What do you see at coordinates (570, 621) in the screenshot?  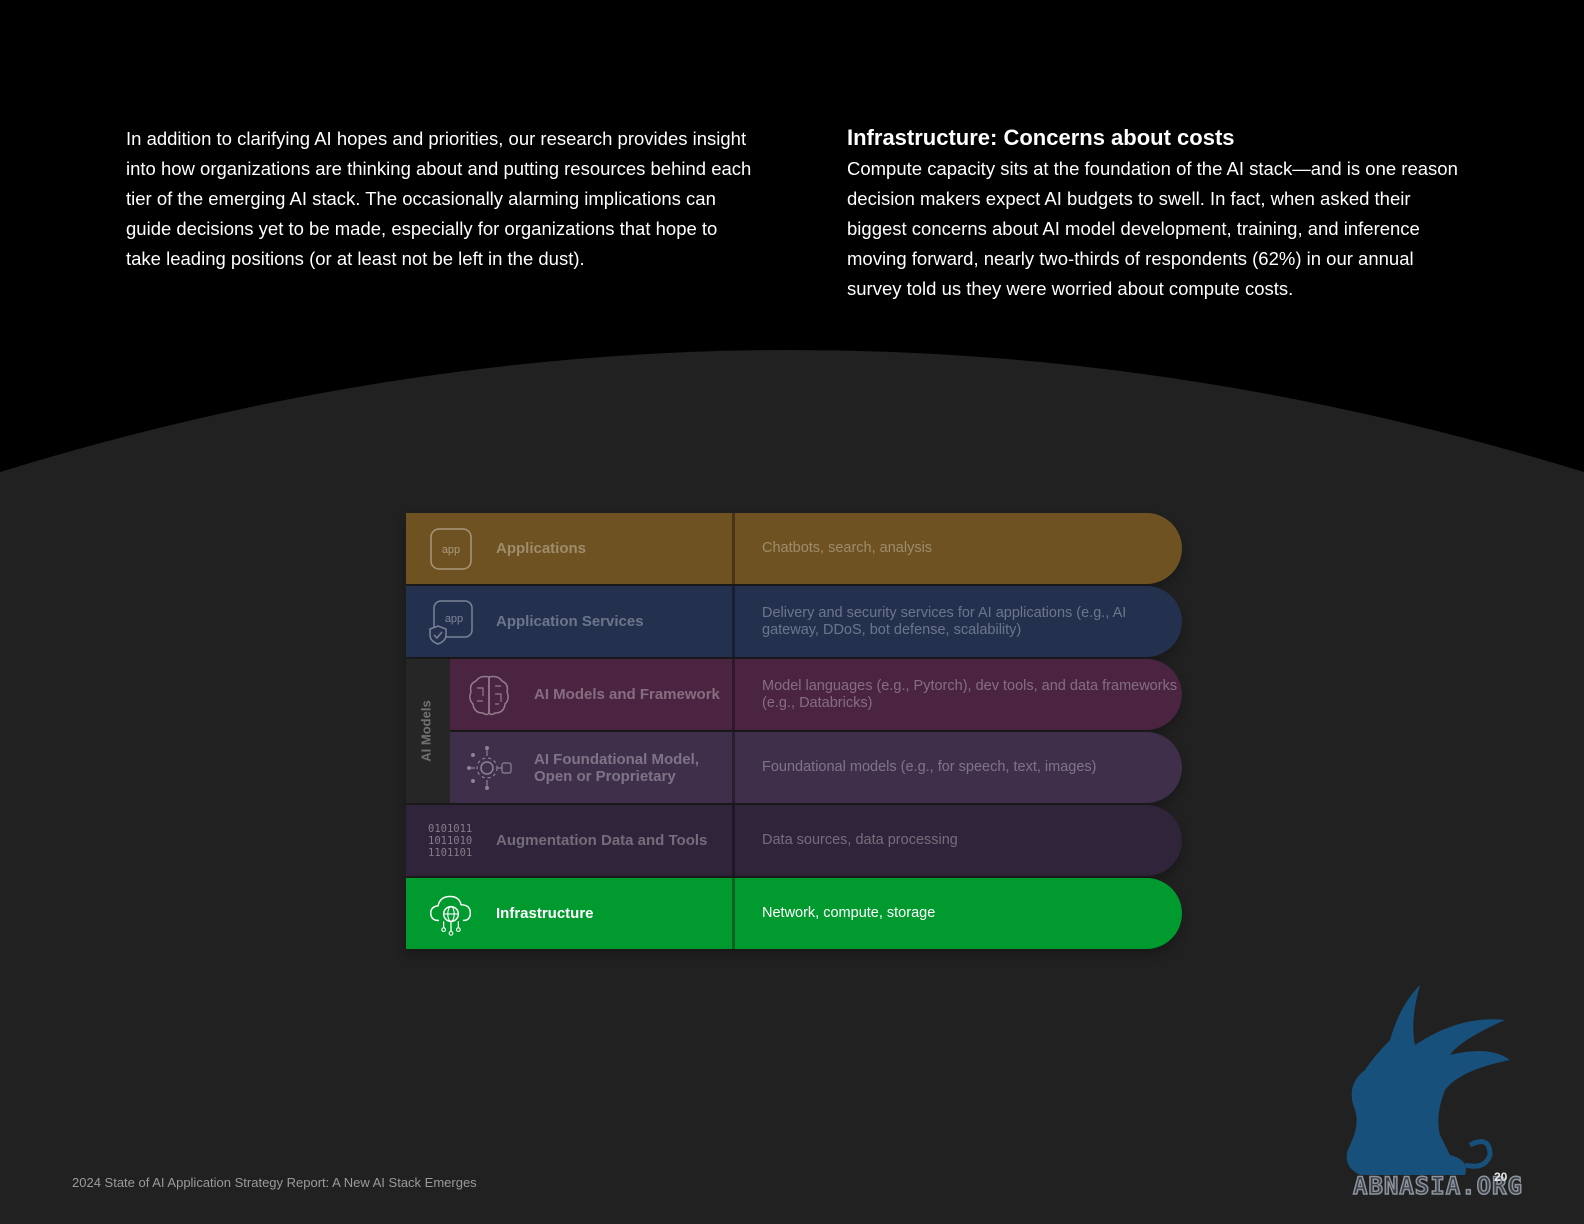 I see `stack-row-title: Application Services` at bounding box center [570, 621].